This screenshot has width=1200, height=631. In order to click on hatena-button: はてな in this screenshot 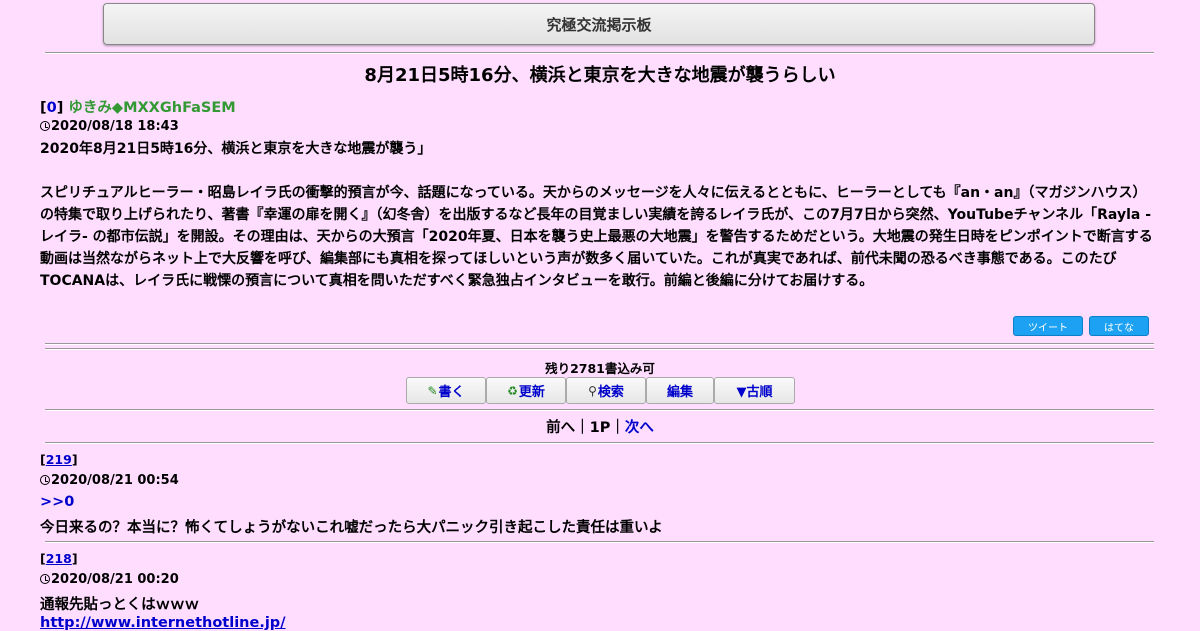, I will do `click(1119, 326)`.